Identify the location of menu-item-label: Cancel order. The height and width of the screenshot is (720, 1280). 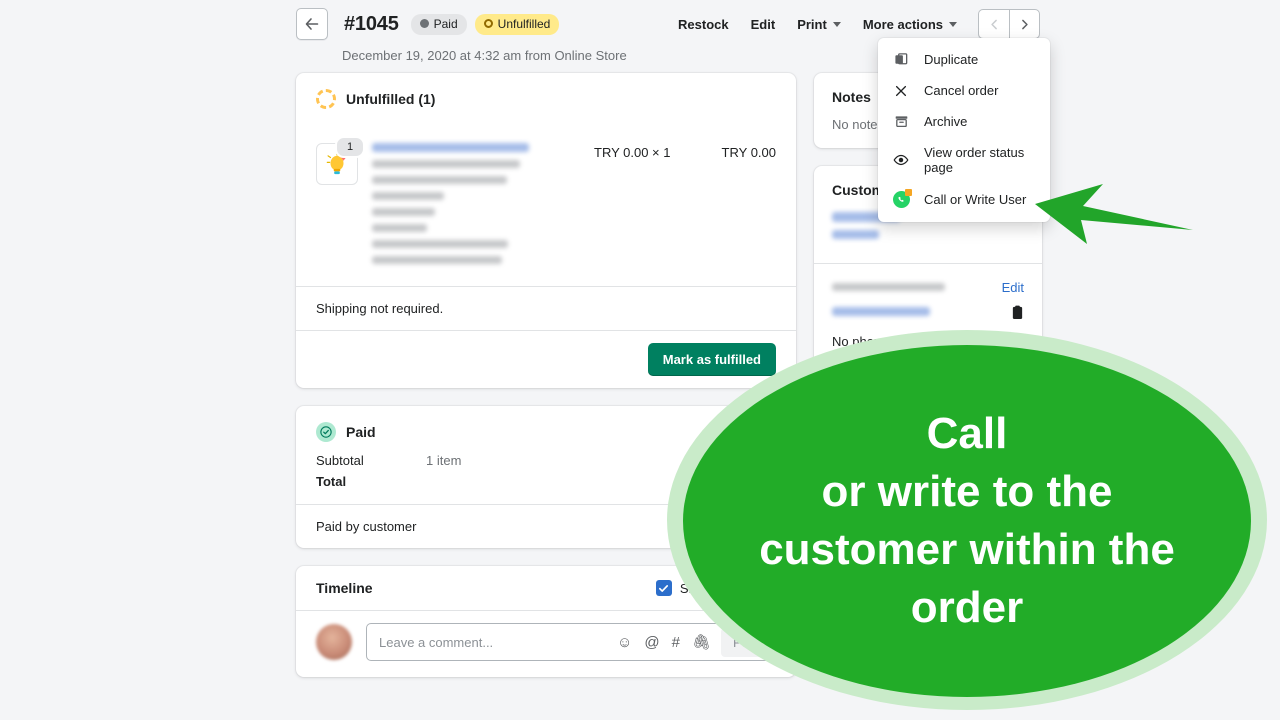
(961, 90).